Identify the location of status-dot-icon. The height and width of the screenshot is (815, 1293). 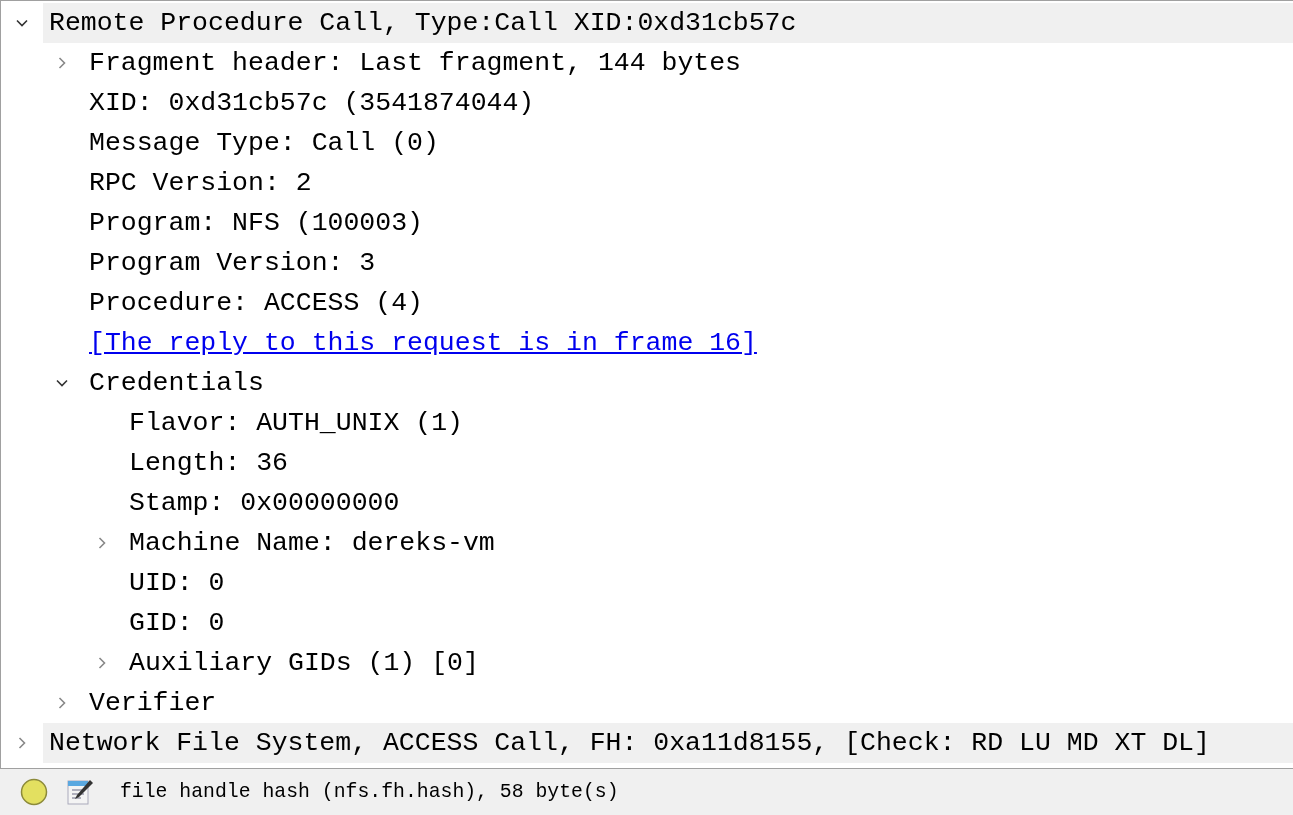
(34, 792).